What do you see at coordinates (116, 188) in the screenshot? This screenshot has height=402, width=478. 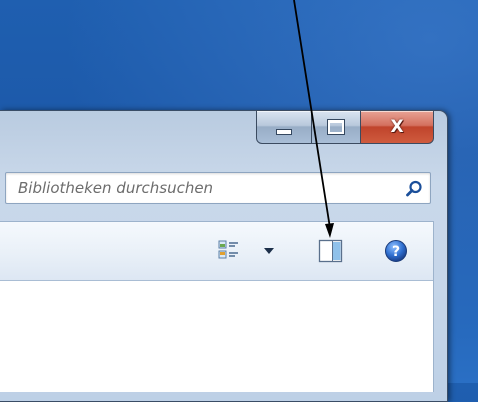 I see `search-placeholder: Bibliotheken durchsuchen` at bounding box center [116, 188].